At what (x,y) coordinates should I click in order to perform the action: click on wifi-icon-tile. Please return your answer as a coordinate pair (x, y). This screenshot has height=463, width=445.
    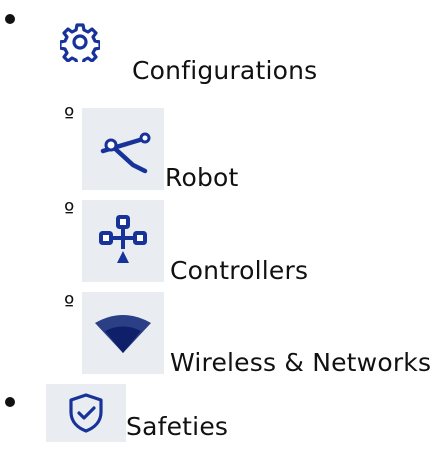
    Looking at the image, I should click on (123, 333).